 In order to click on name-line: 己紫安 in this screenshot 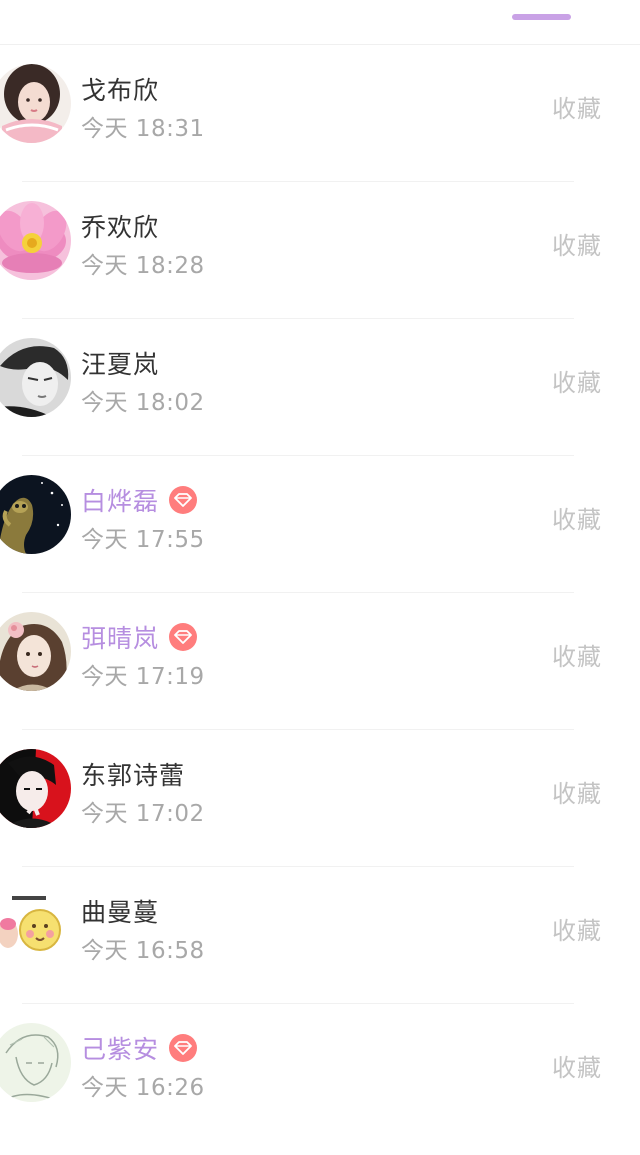, I will do `click(139, 1048)`.